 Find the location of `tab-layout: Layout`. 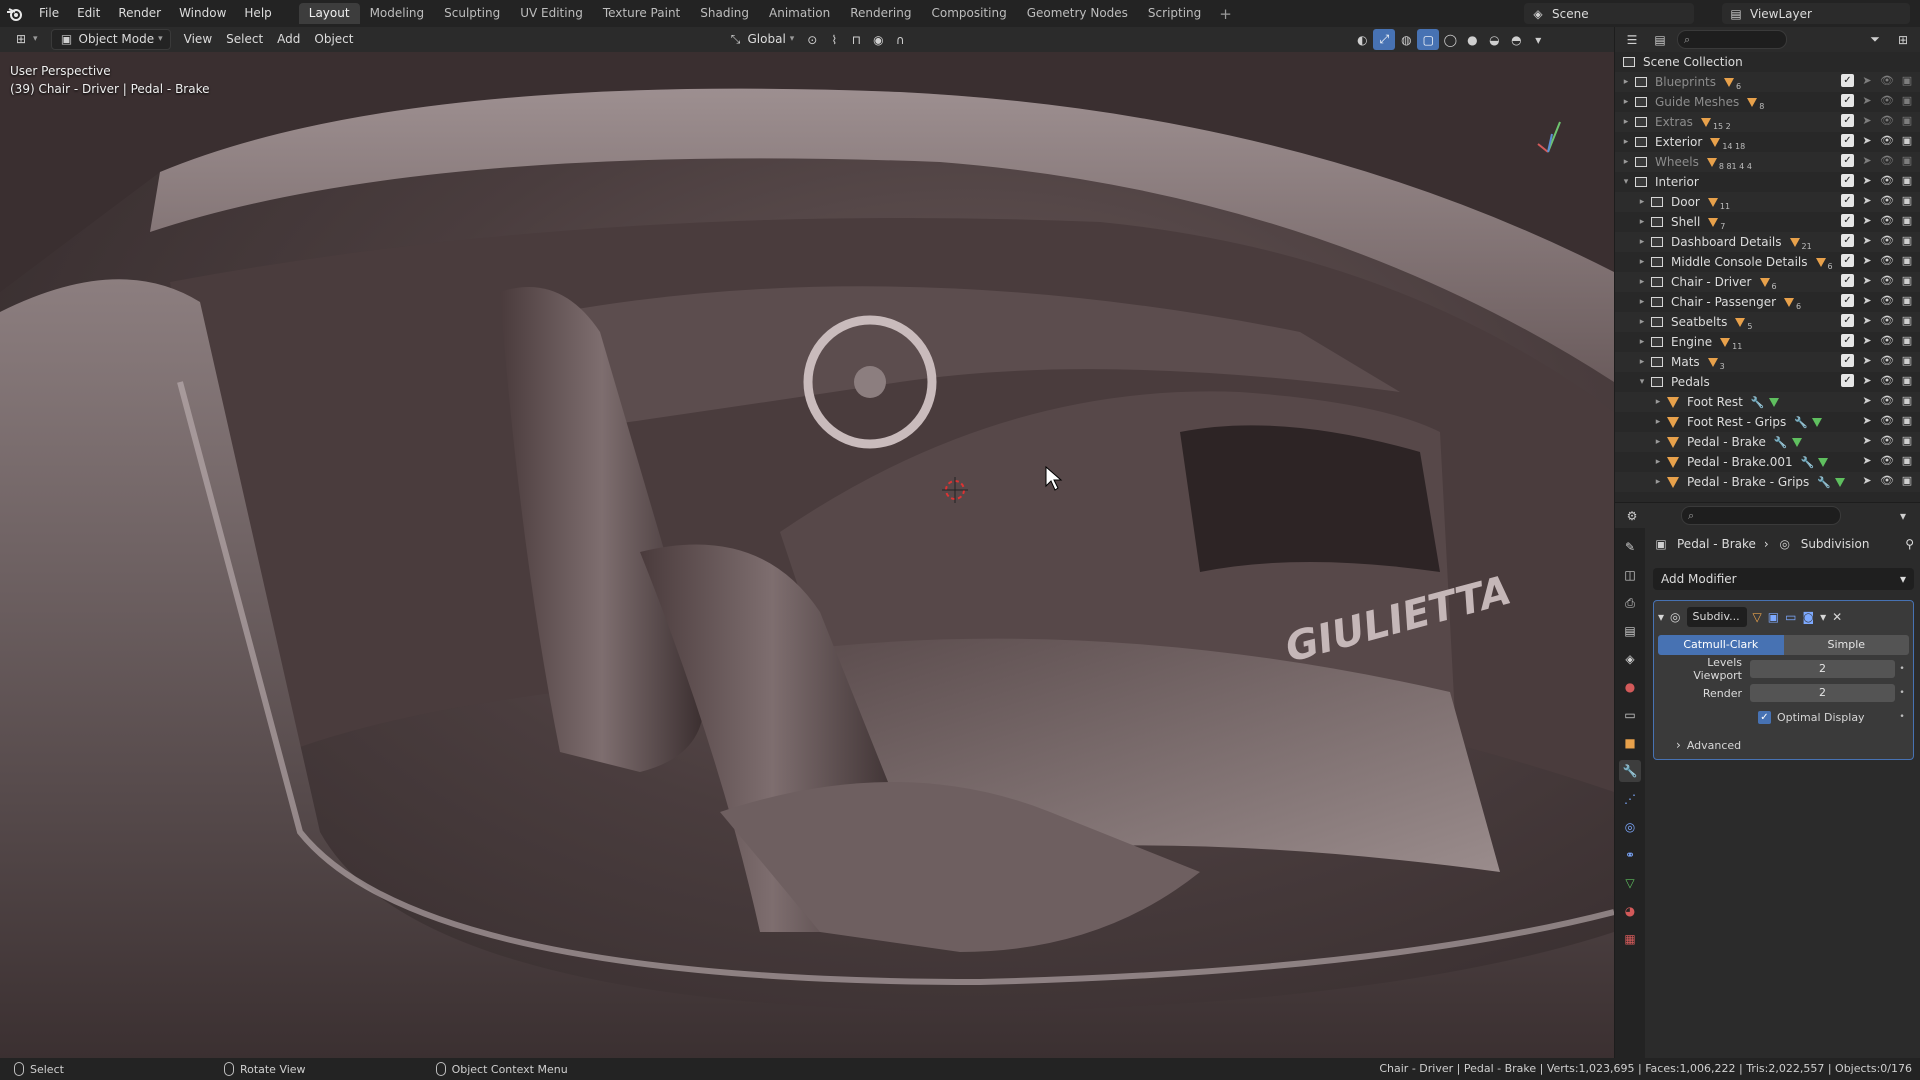

tab-layout: Layout is located at coordinates (329, 13).